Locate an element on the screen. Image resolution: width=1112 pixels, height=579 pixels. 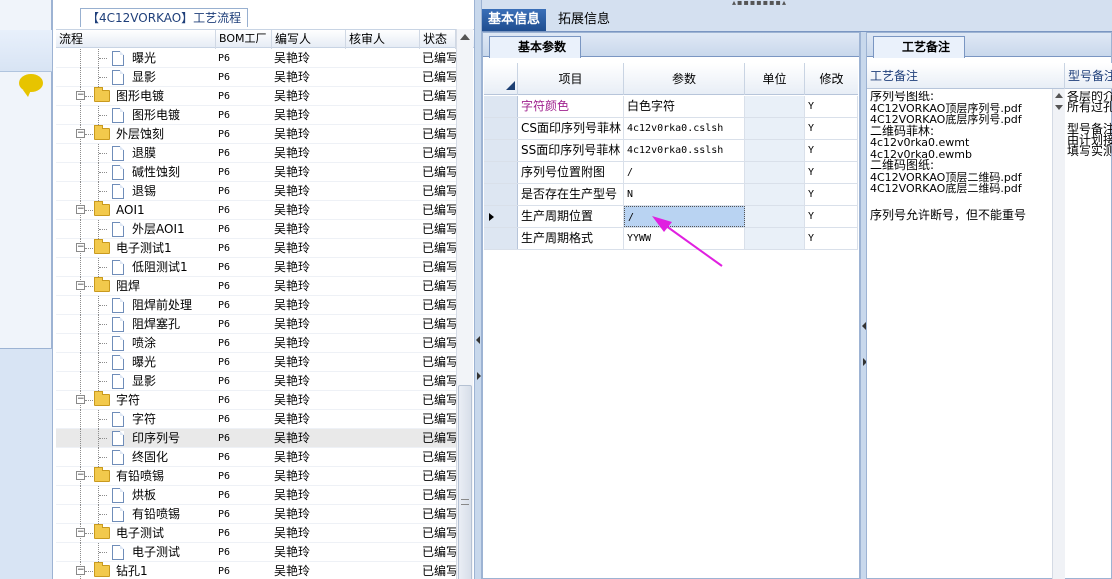
col-modify: 修改 is located at coordinates (831, 79).